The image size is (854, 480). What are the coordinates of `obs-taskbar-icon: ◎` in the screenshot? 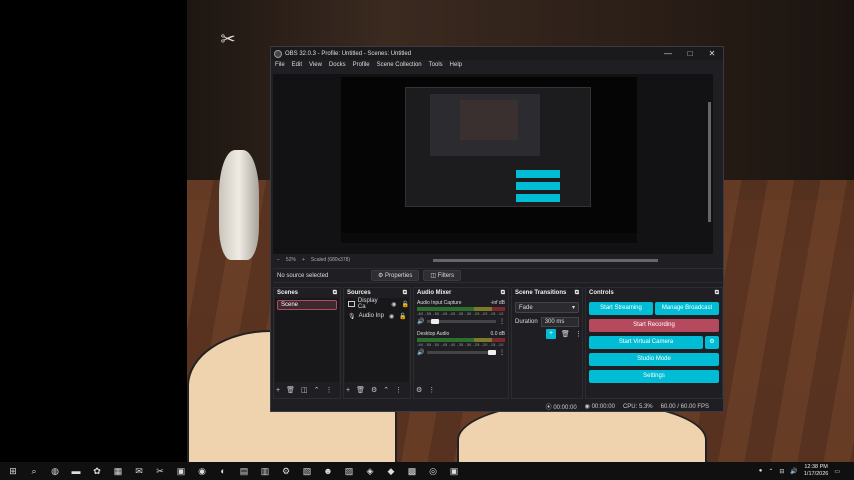 It's located at (433, 471).